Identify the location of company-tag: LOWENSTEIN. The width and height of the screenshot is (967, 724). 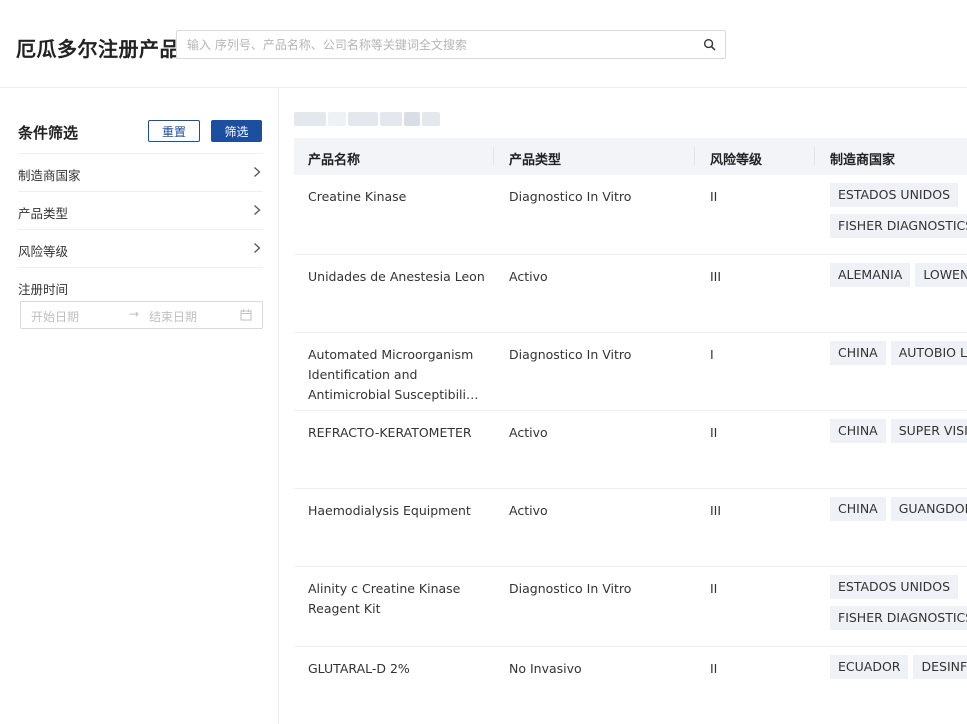
(941, 275).